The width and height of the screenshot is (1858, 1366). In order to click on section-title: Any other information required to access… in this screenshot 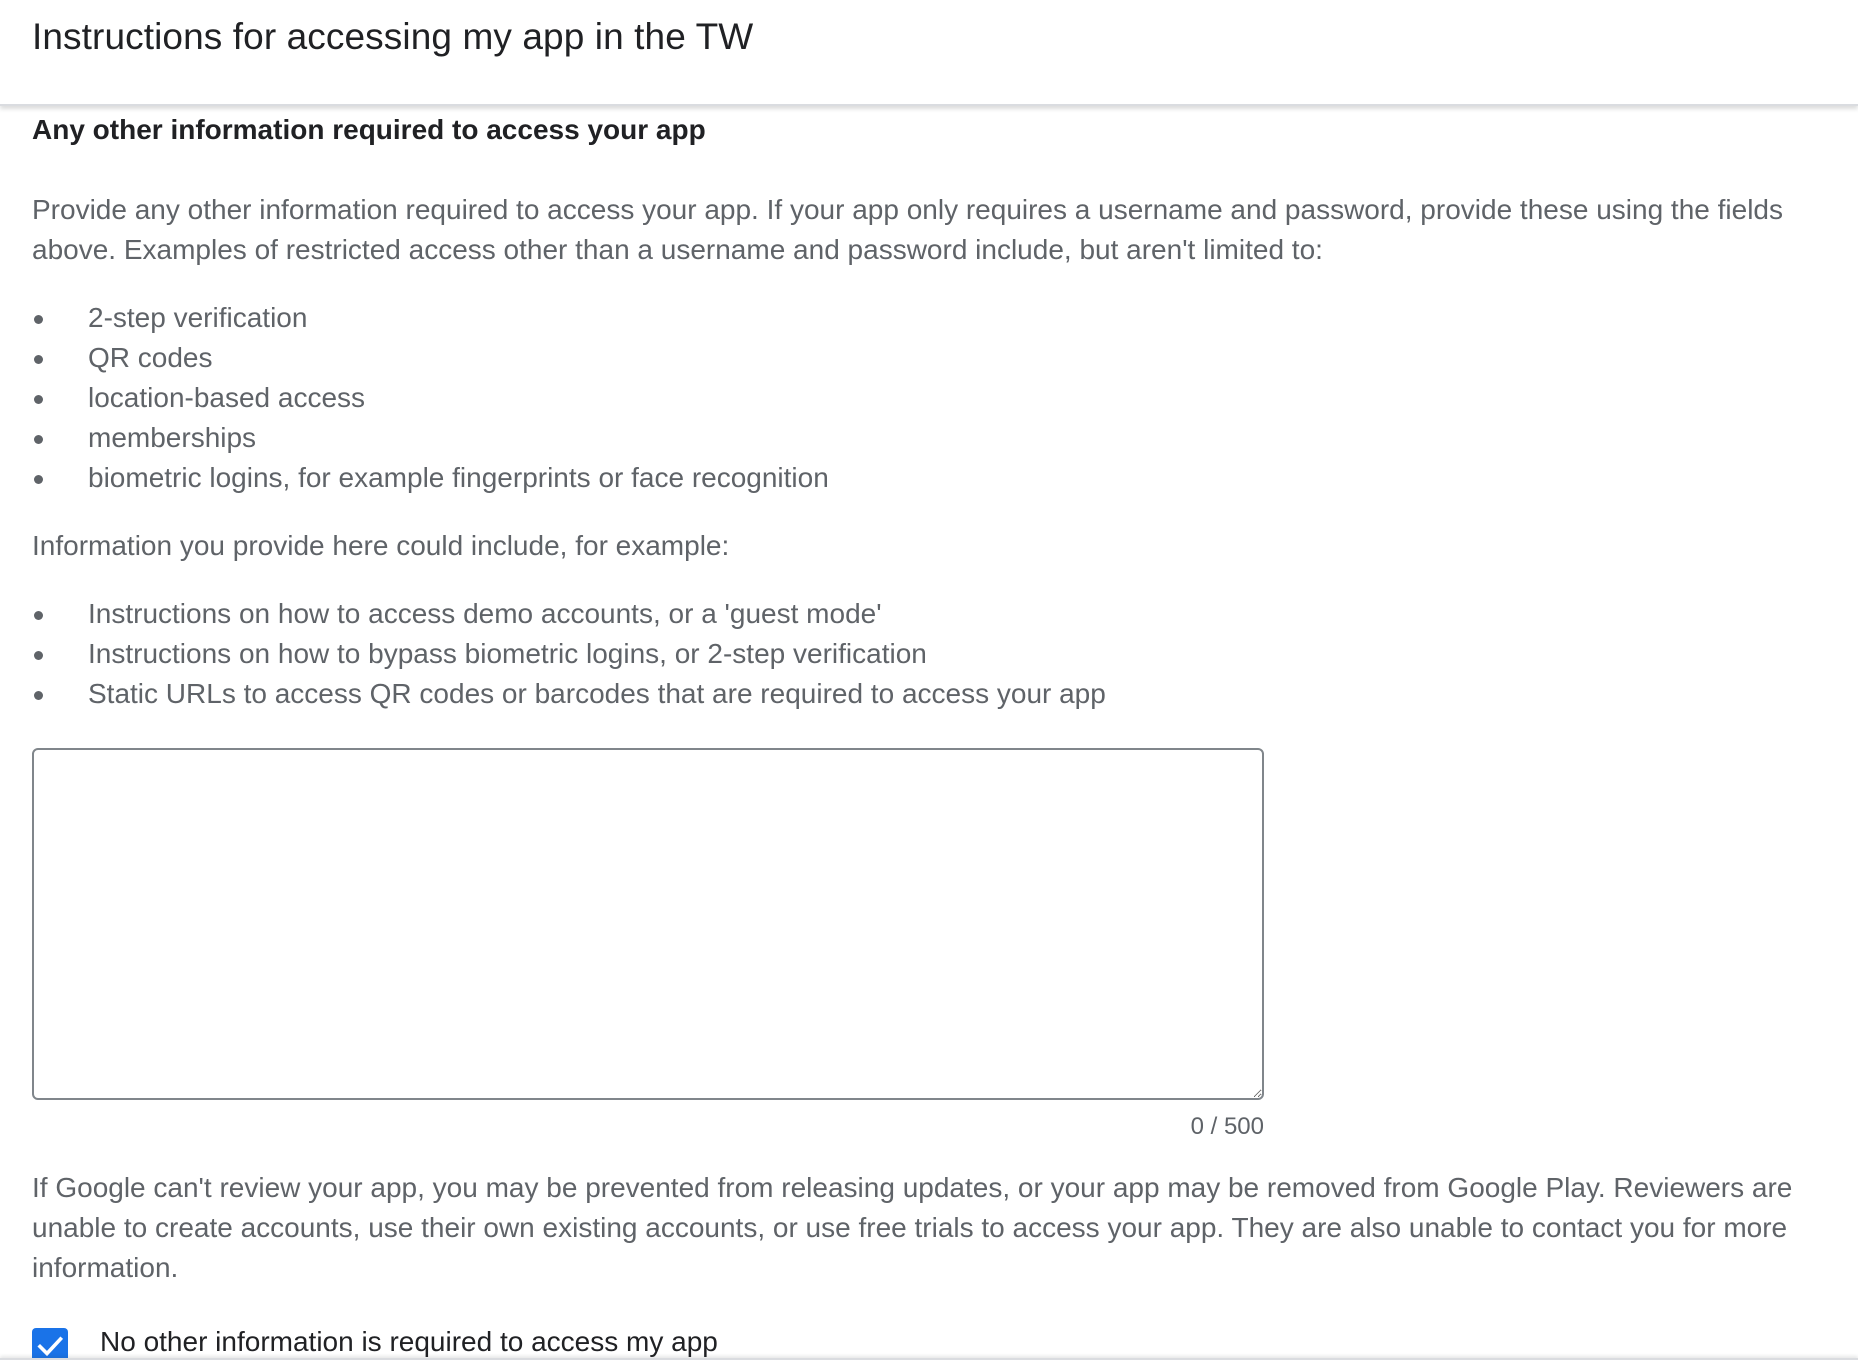, I will do `click(369, 129)`.